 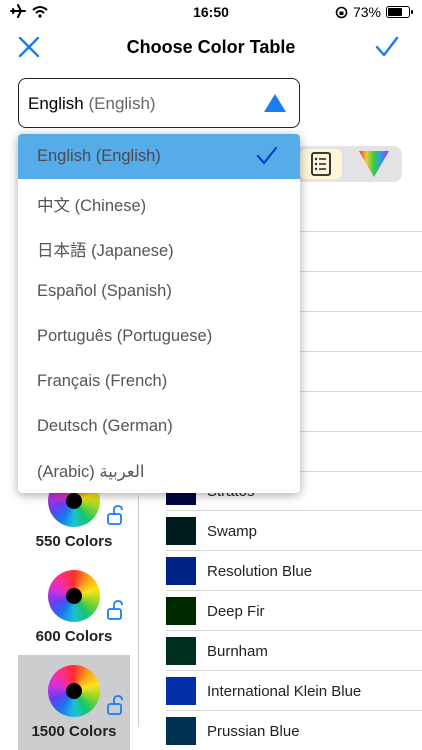 What do you see at coordinates (138, 611) in the screenshot?
I see `column-divider` at bounding box center [138, 611].